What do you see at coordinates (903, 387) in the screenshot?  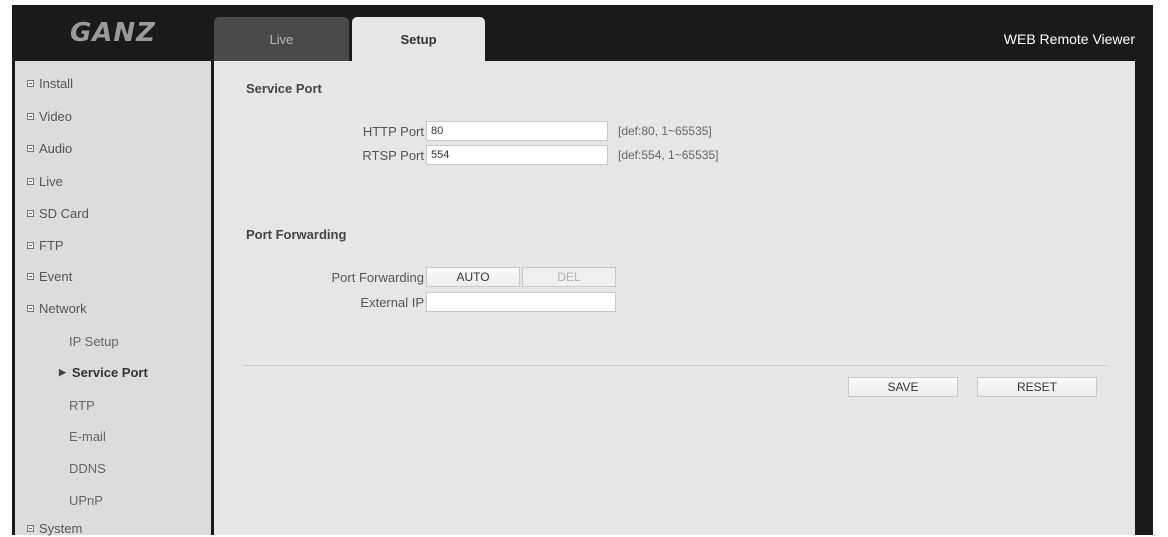 I see `save-button: SAVE` at bounding box center [903, 387].